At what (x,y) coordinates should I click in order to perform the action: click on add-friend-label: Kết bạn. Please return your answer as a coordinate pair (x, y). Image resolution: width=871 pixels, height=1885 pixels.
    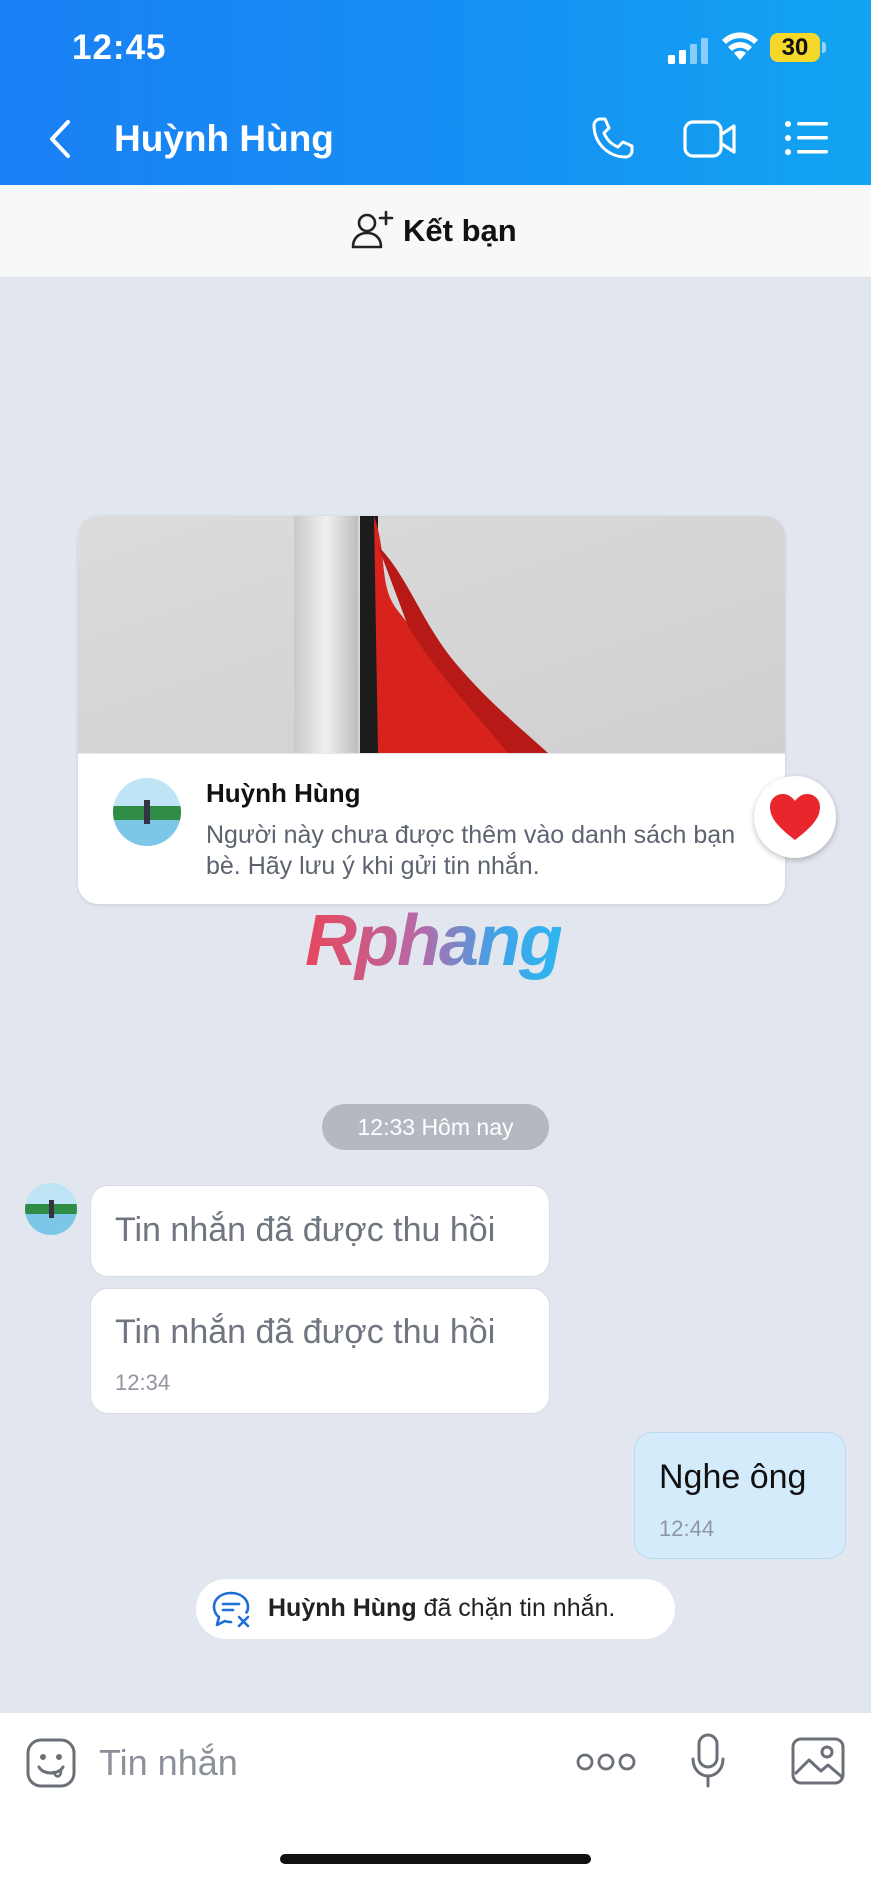
    Looking at the image, I should click on (460, 231).